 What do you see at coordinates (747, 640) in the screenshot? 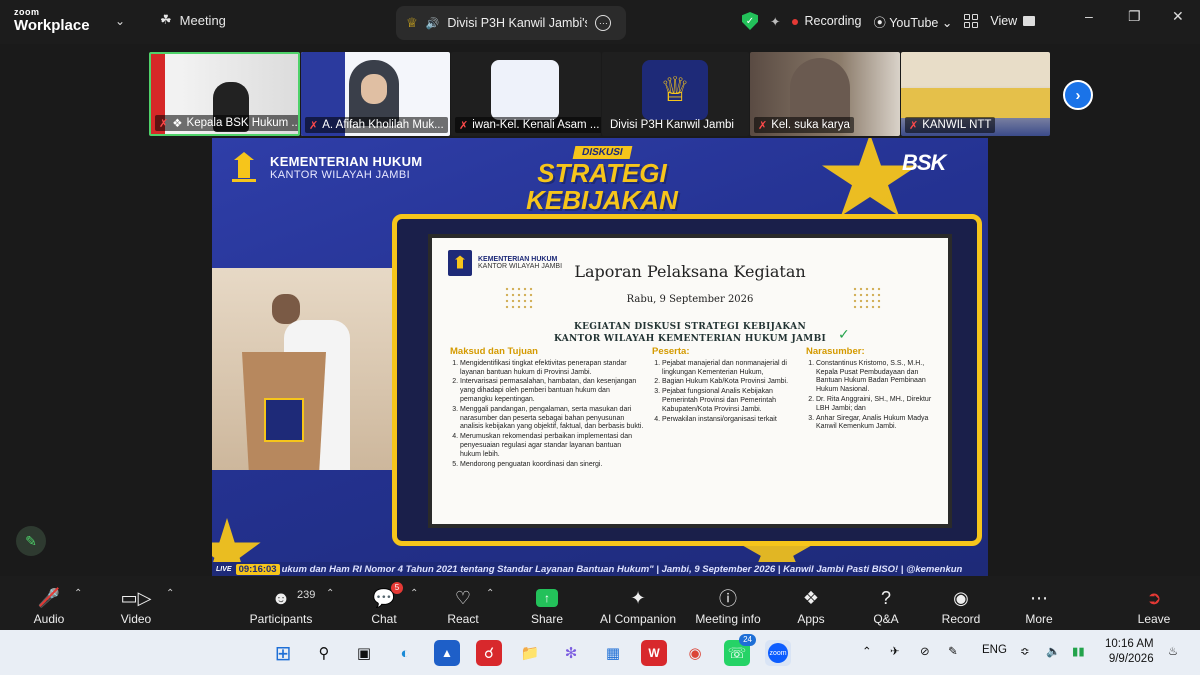
I see `whatsapp-badge: 24` at bounding box center [747, 640].